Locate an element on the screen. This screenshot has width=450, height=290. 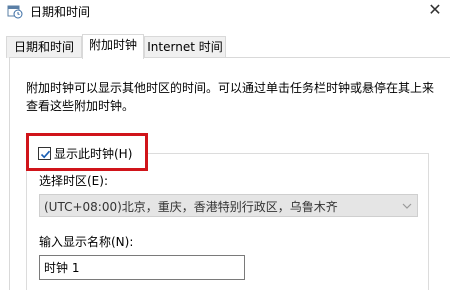
close-button: ✕ is located at coordinates (435, 11).